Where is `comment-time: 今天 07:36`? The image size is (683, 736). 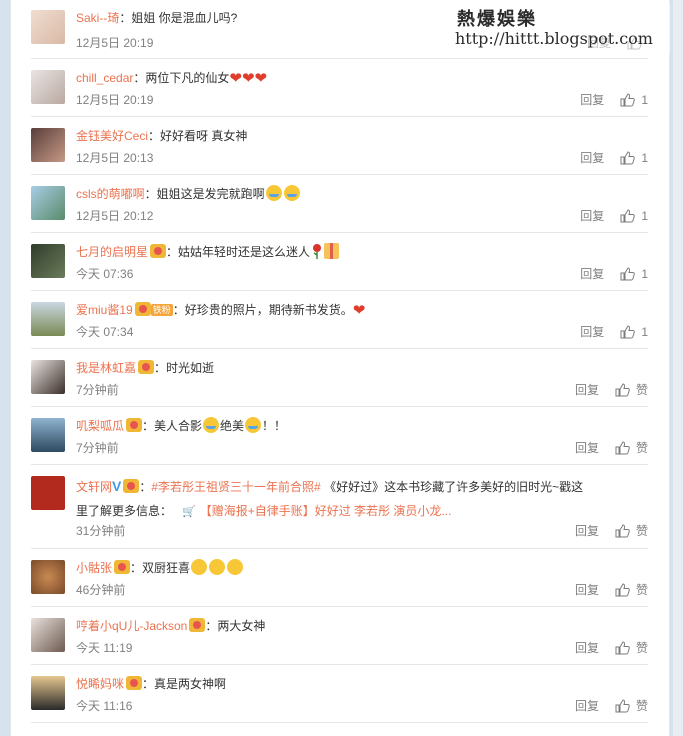 comment-time: 今天 07:36 is located at coordinates (105, 274).